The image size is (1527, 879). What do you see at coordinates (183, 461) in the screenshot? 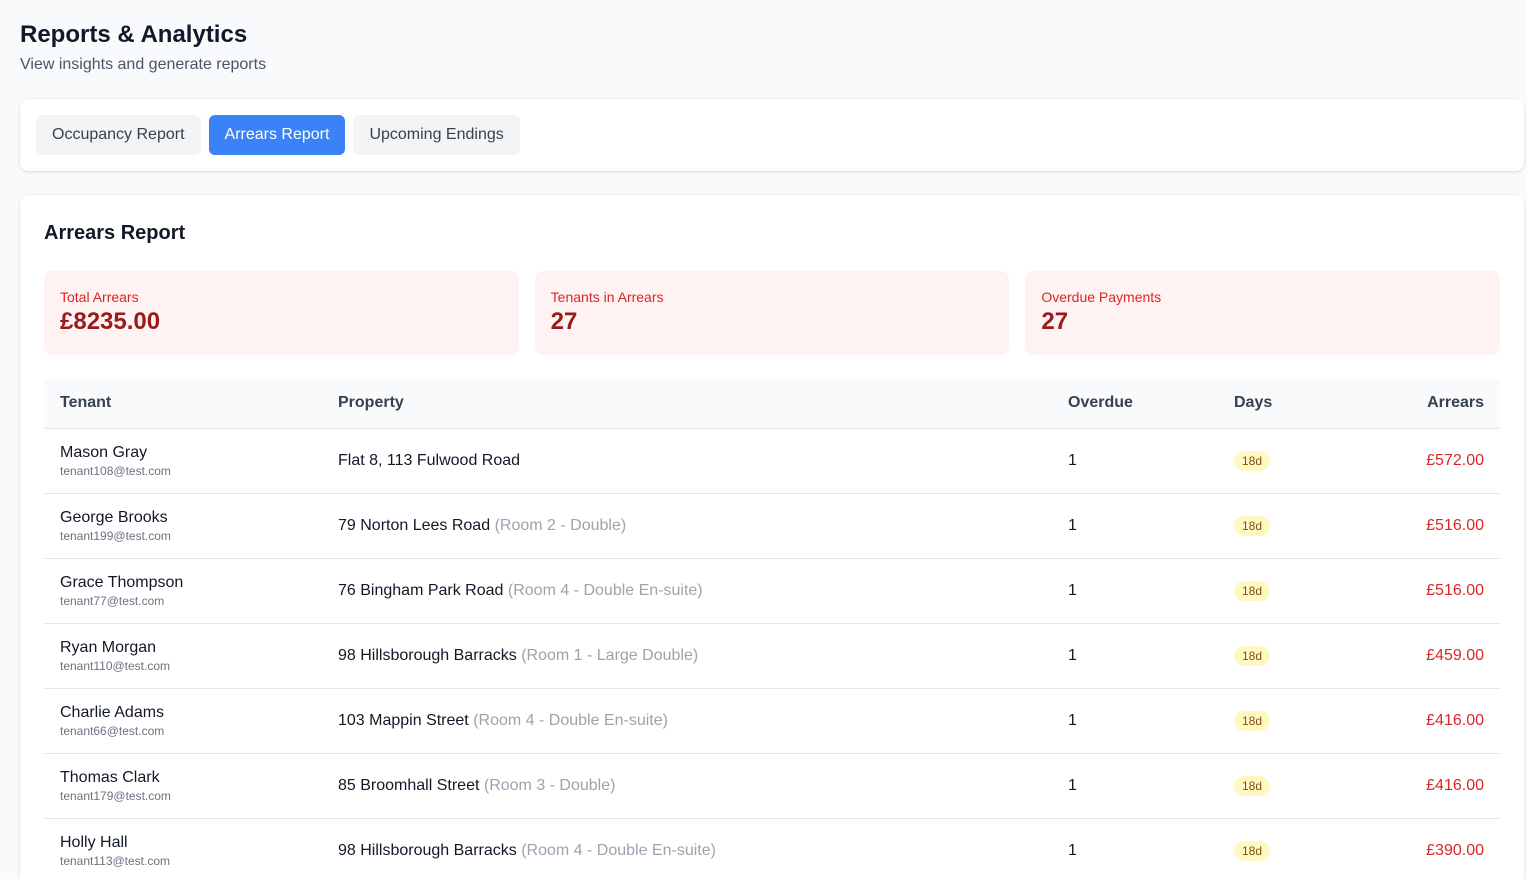
I see `tenant-cell: Mason Gray tenant108@test.com` at bounding box center [183, 461].